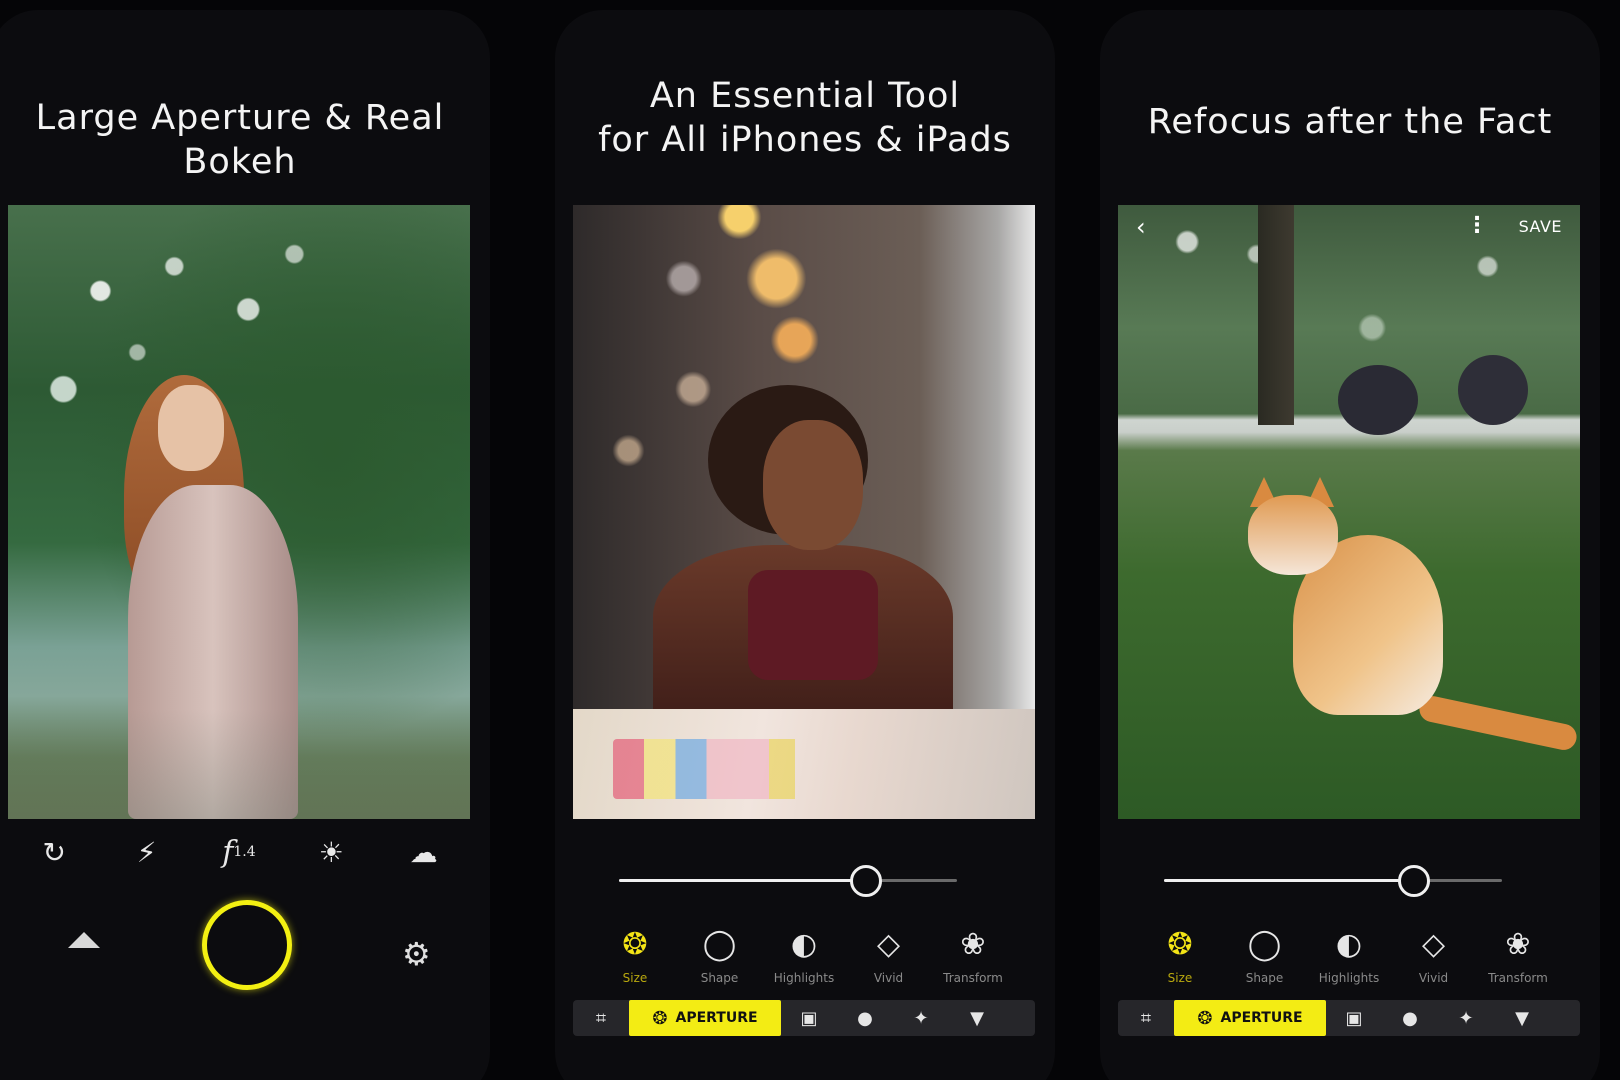  What do you see at coordinates (244, 852) in the screenshot?
I see `fstop-value: 1.4` at bounding box center [244, 852].